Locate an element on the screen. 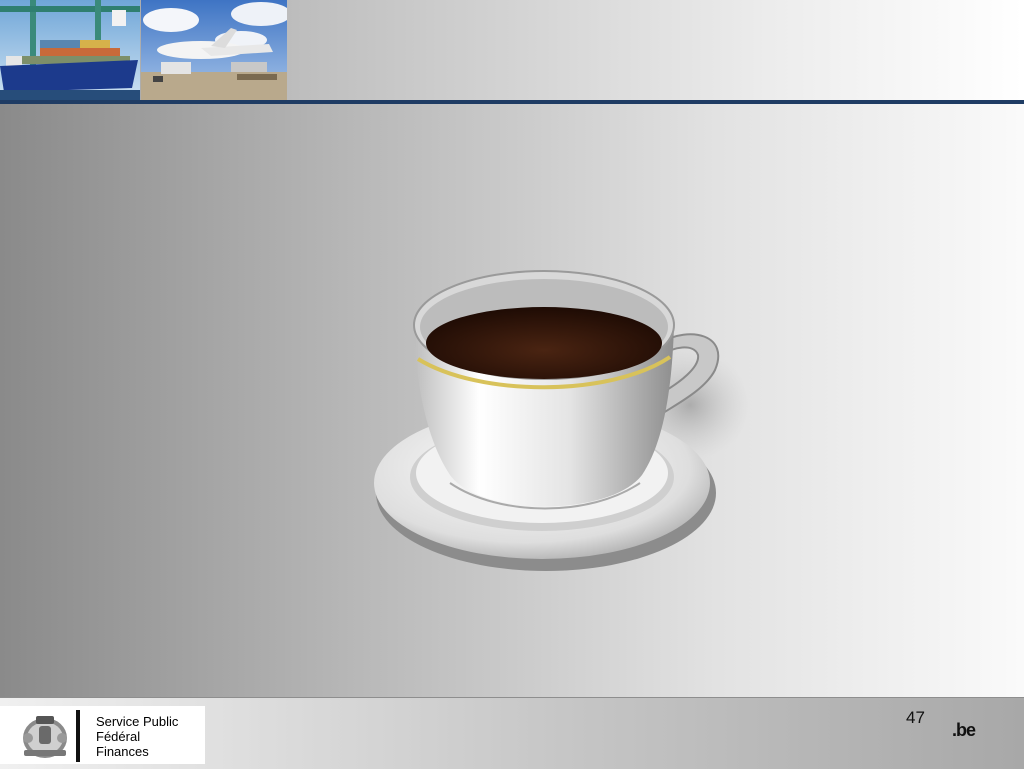  header-bar is located at coordinates (512, 50).